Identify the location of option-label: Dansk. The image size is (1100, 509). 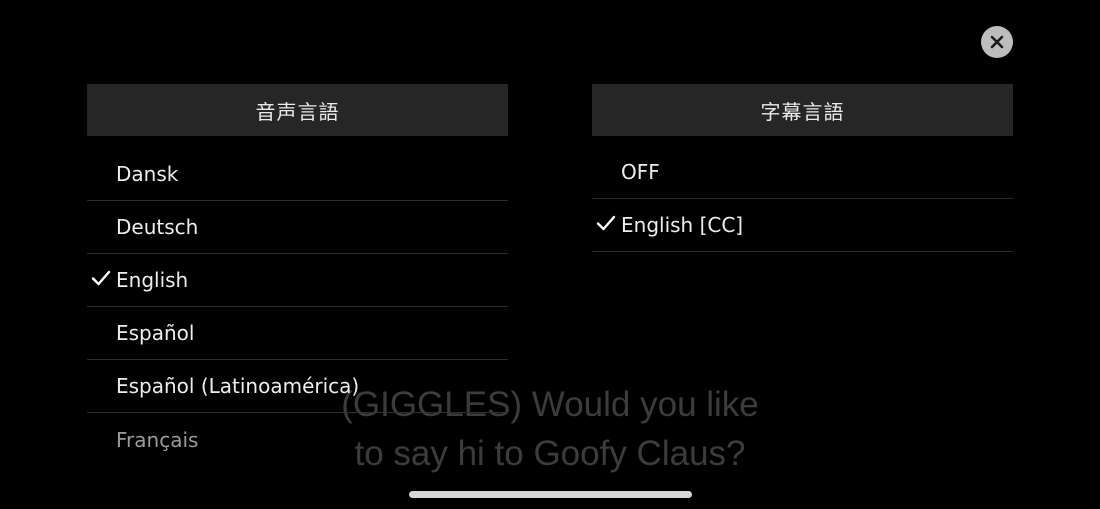
(147, 174).